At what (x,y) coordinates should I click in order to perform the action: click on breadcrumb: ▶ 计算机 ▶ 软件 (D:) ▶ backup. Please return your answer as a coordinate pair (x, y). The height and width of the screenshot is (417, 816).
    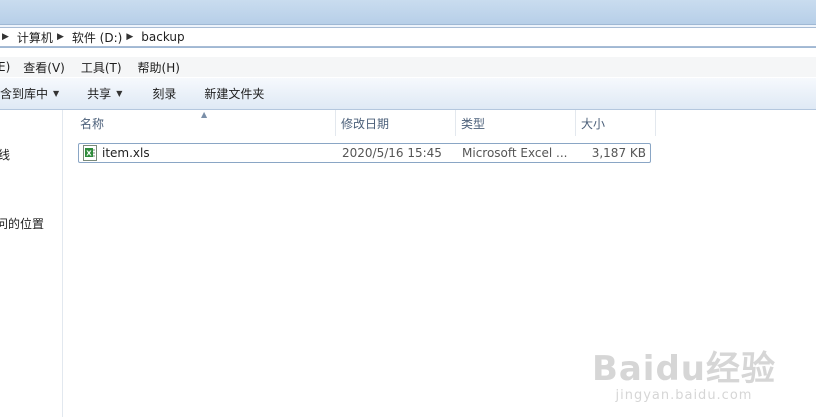
    Looking at the image, I should click on (408, 37).